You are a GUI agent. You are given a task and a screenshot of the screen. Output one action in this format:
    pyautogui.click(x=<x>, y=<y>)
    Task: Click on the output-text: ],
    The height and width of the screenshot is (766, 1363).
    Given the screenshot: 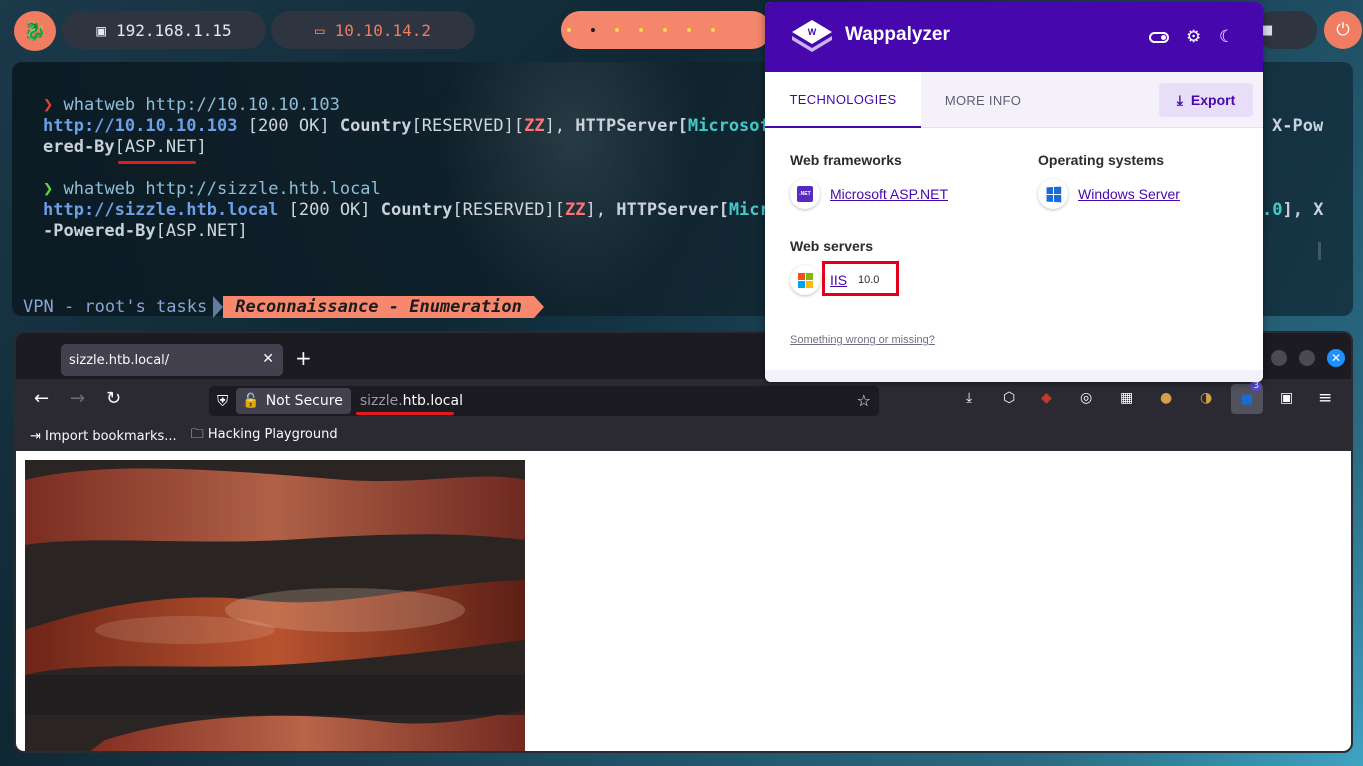 What is the action you would take?
    pyautogui.click(x=601, y=210)
    